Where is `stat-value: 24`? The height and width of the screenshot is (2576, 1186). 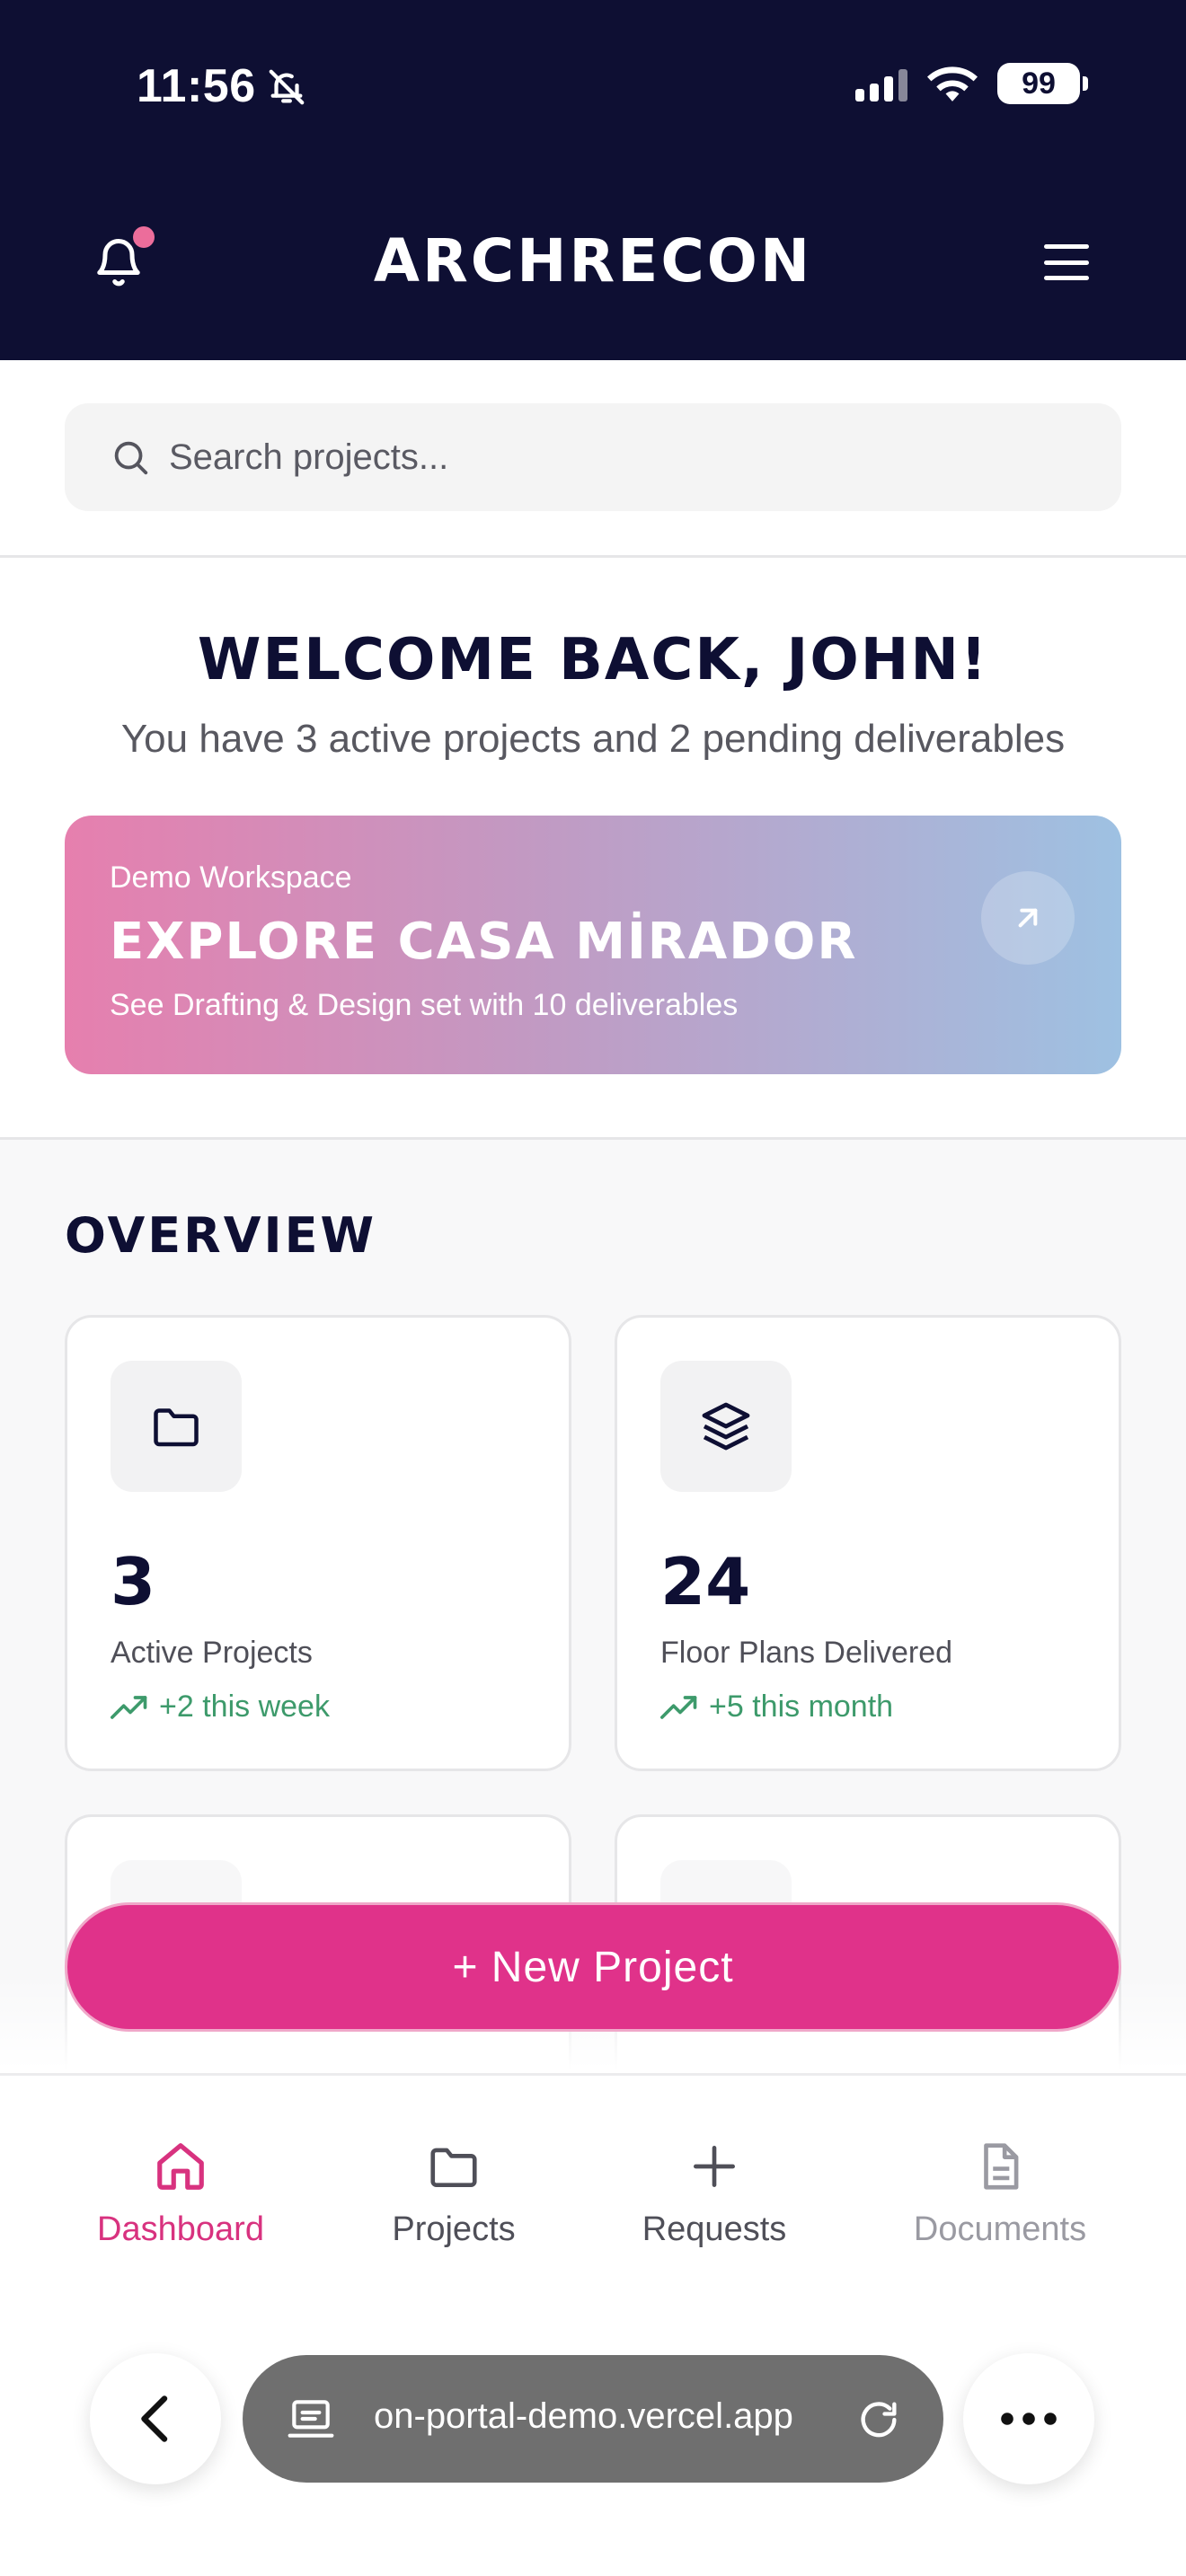 stat-value: 24 is located at coordinates (705, 1581).